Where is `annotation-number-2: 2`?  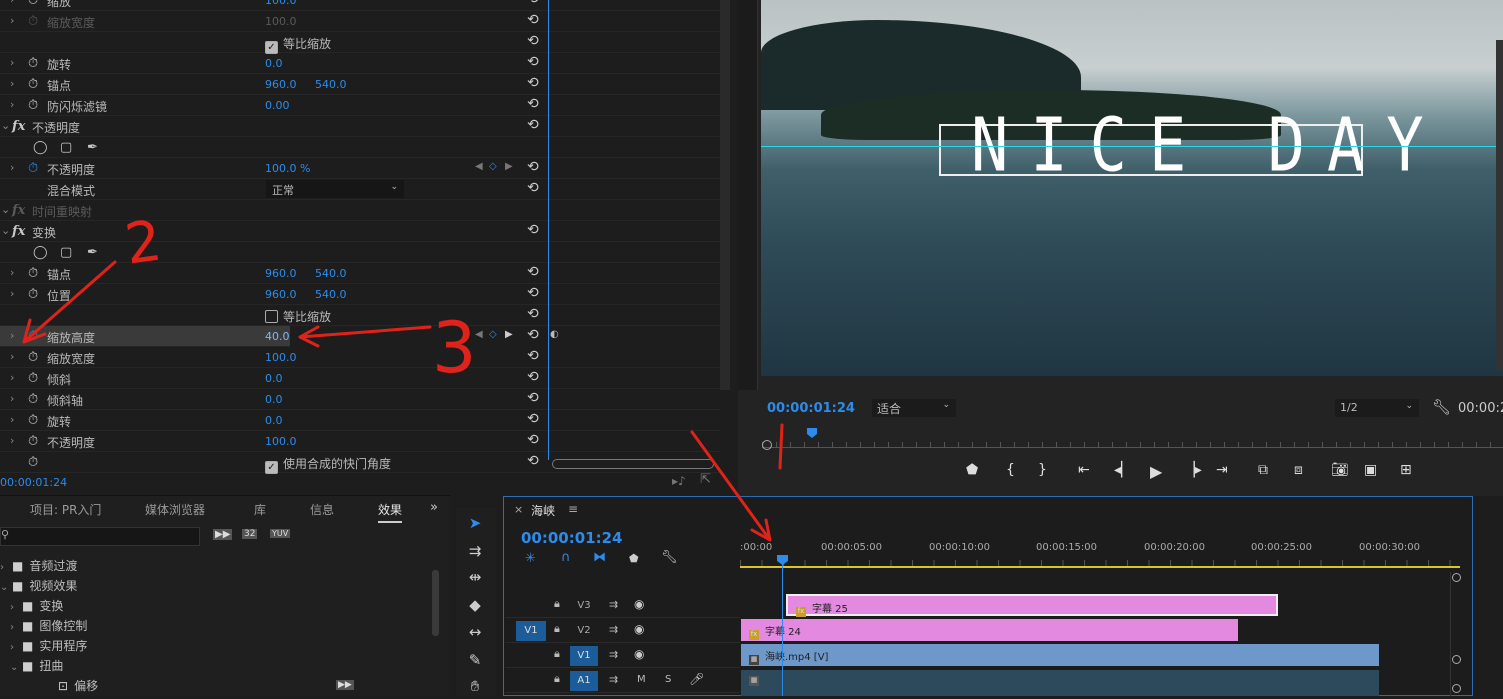 annotation-number-2: 2 is located at coordinates (143, 242).